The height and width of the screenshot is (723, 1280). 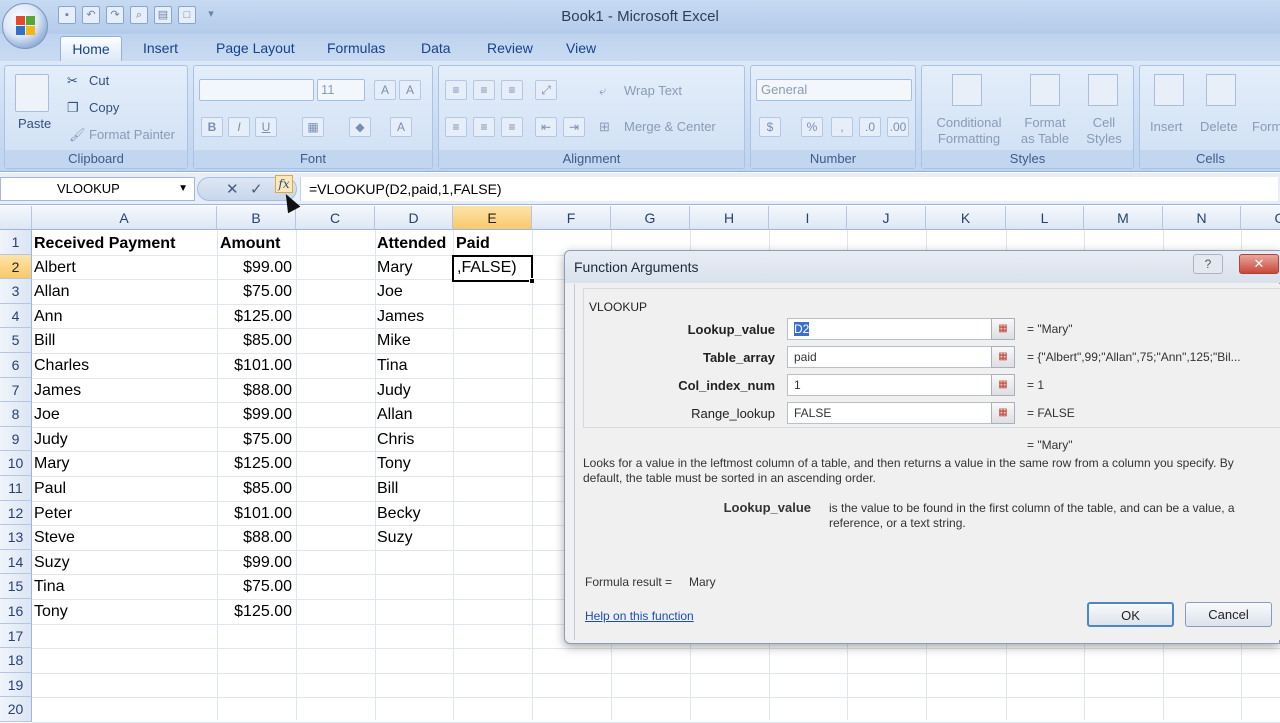 I want to click on column-header-o: O, so click(x=1260, y=218).